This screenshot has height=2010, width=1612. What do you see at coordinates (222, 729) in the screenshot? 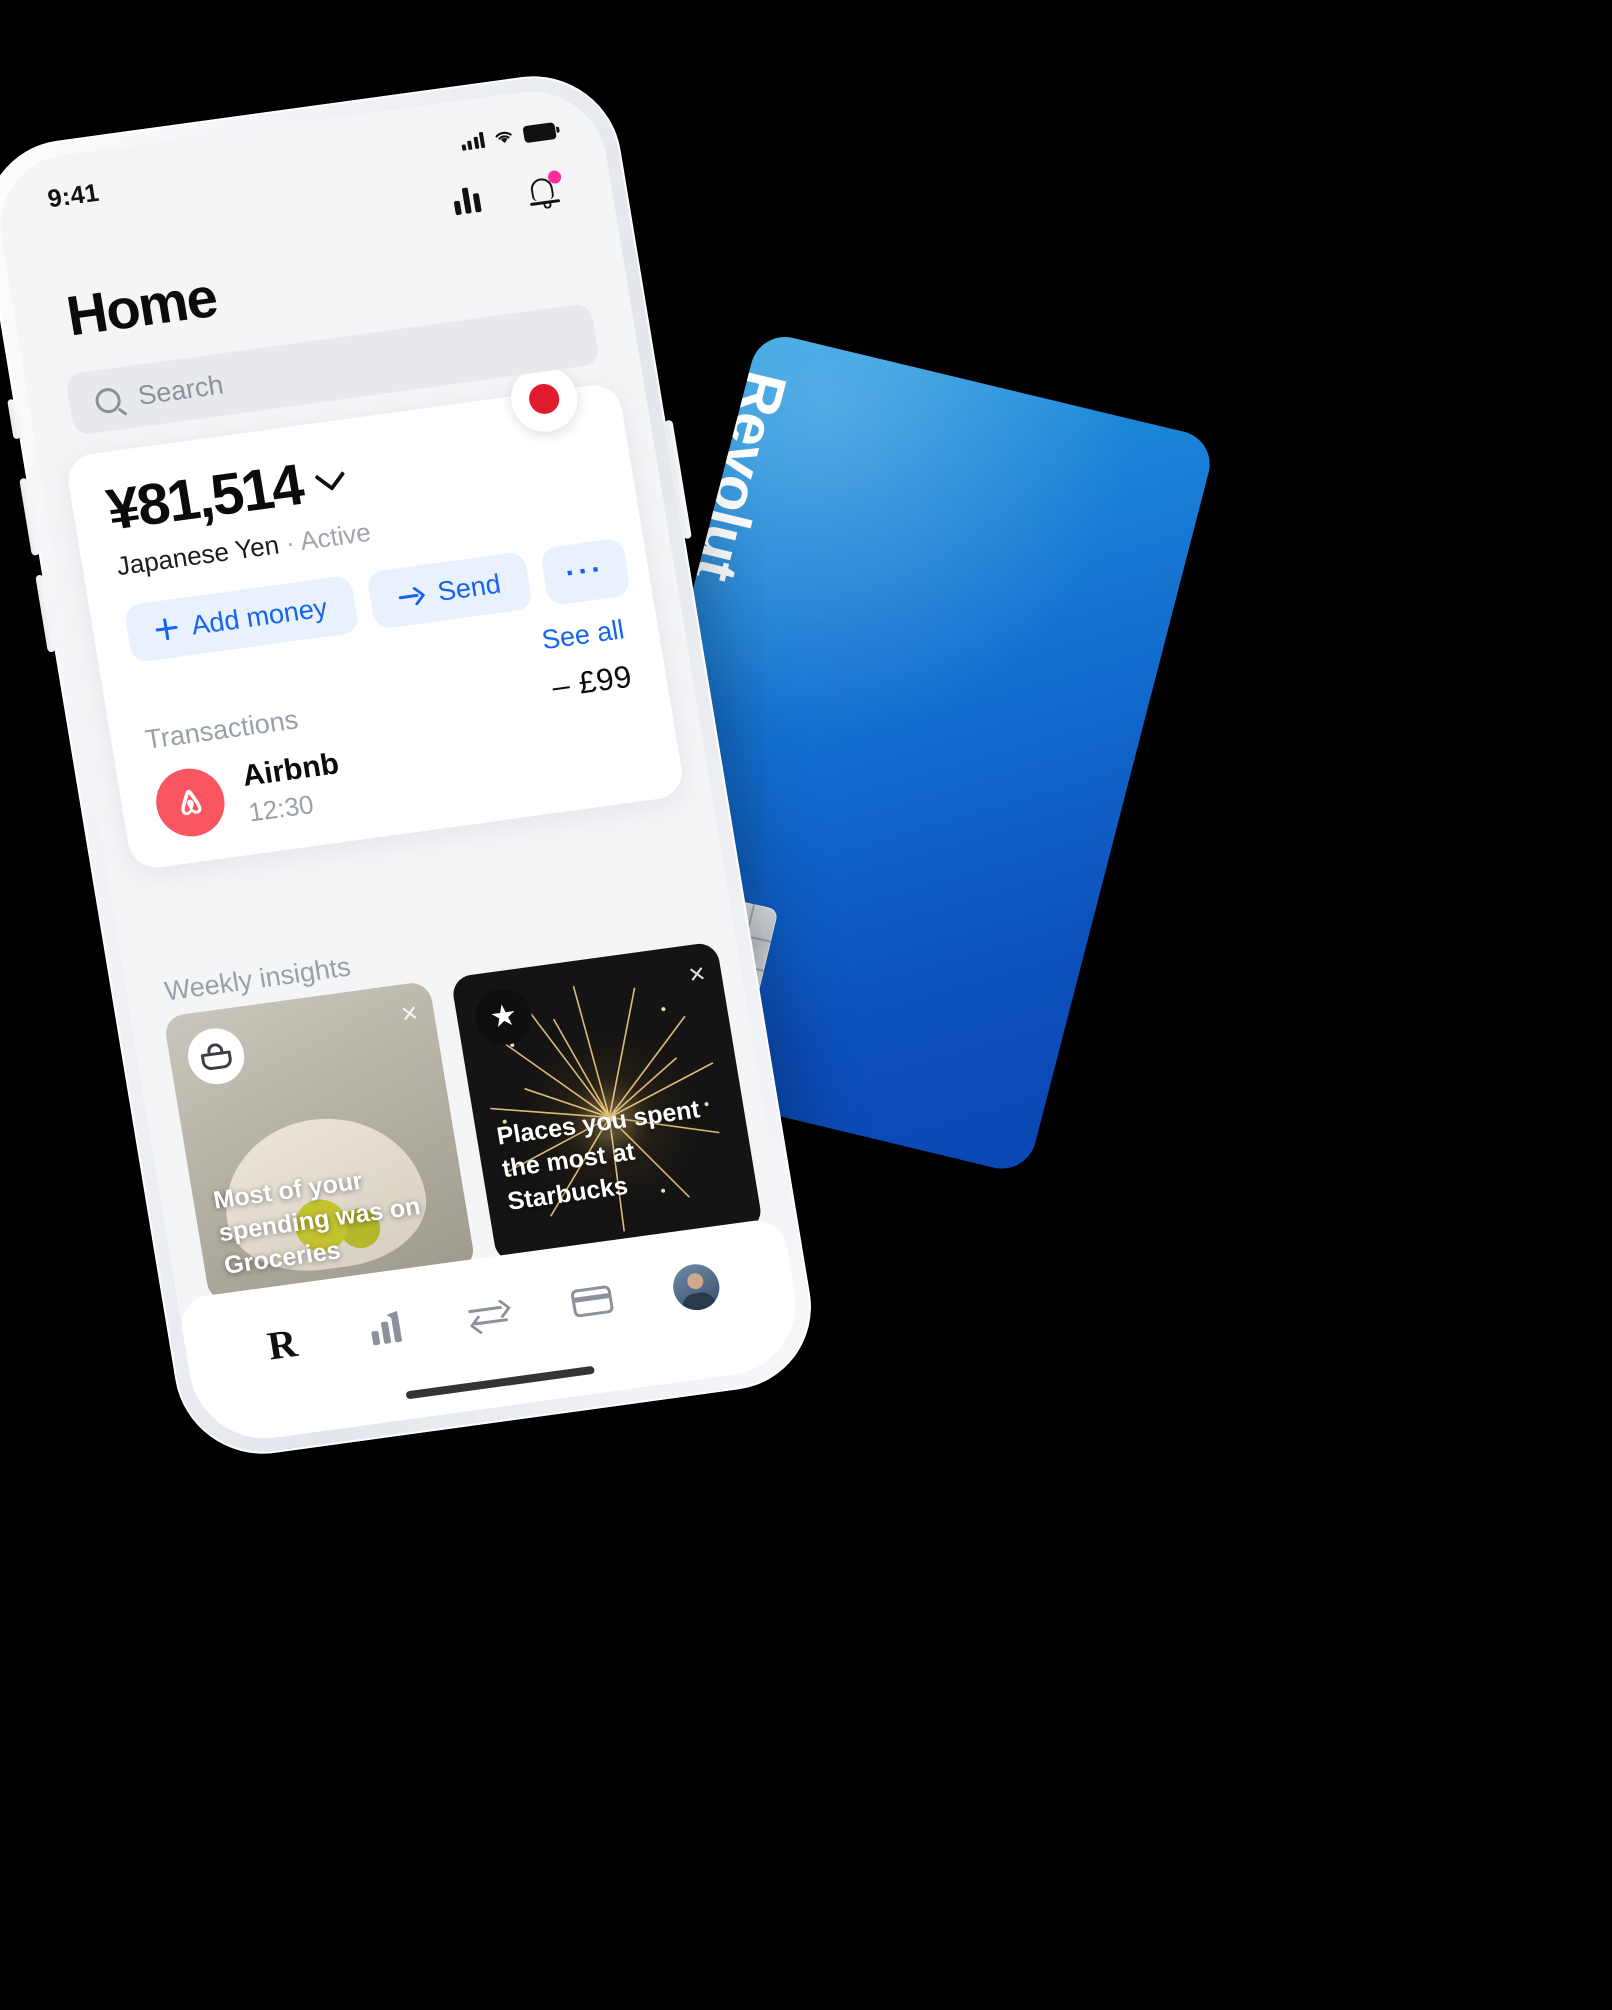
I see `transactions-label: Transactions` at bounding box center [222, 729].